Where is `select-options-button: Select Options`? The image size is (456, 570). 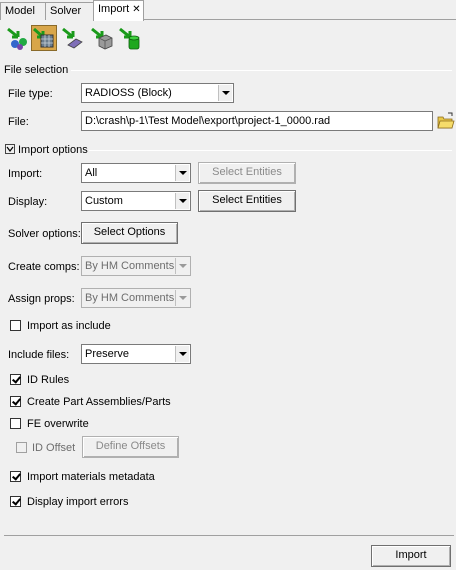
select-options-button: Select Options is located at coordinates (129, 233).